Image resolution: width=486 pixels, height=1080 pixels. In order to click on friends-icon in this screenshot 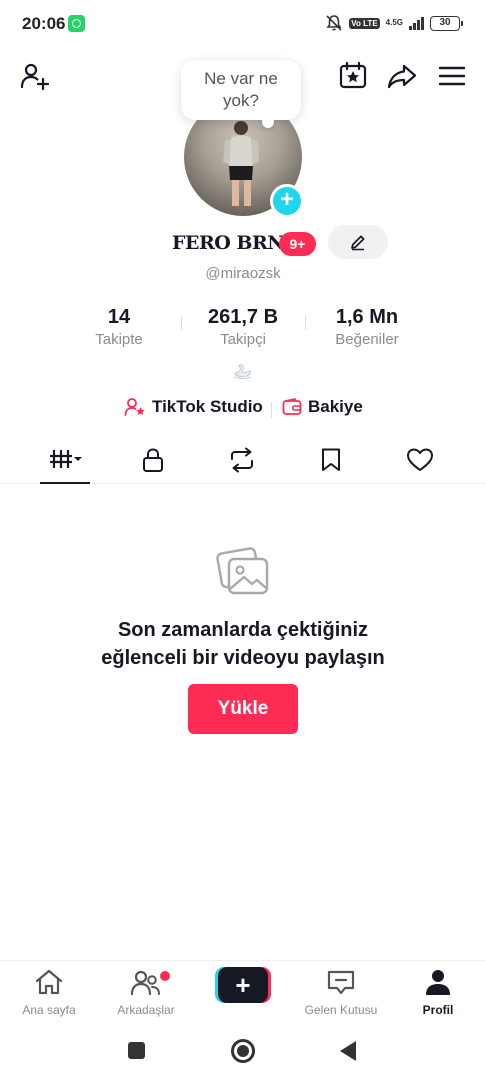, I will do `click(146, 982)`.